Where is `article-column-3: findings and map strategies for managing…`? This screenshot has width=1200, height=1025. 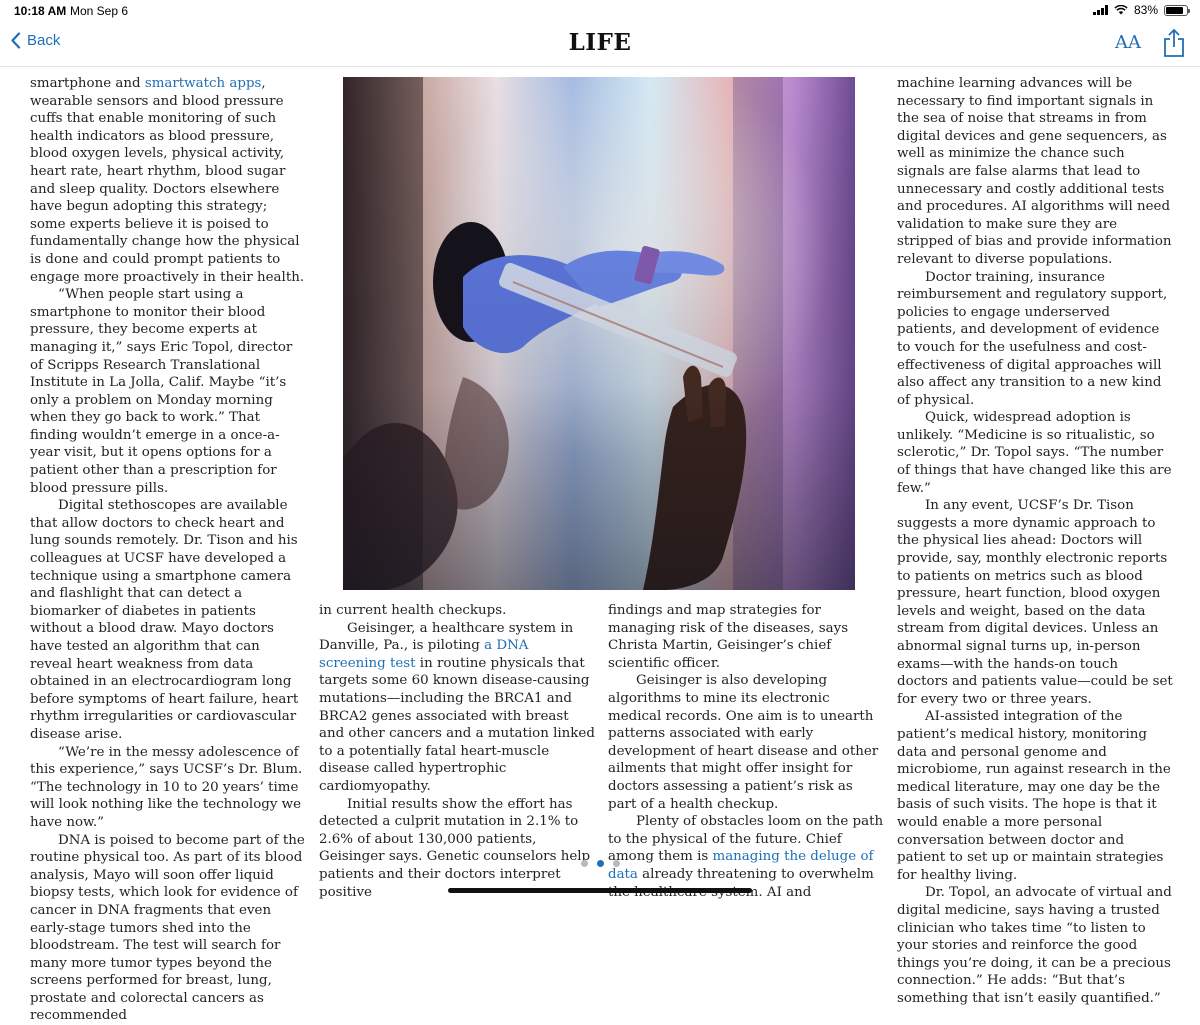
article-column-3: findings and map strategies for managing… is located at coordinates (746, 751).